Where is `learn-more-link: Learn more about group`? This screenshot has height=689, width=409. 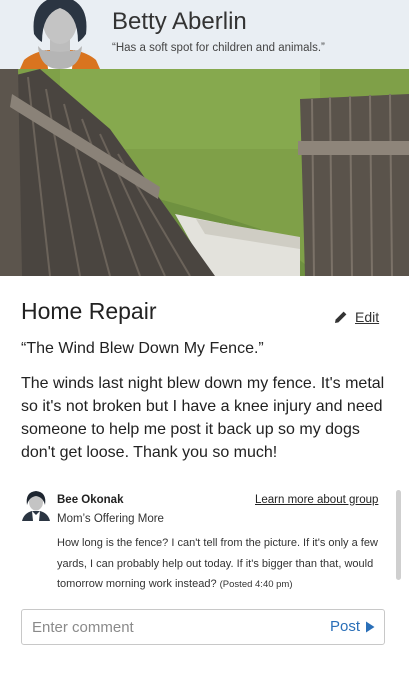 learn-more-link: Learn more about group is located at coordinates (316, 500).